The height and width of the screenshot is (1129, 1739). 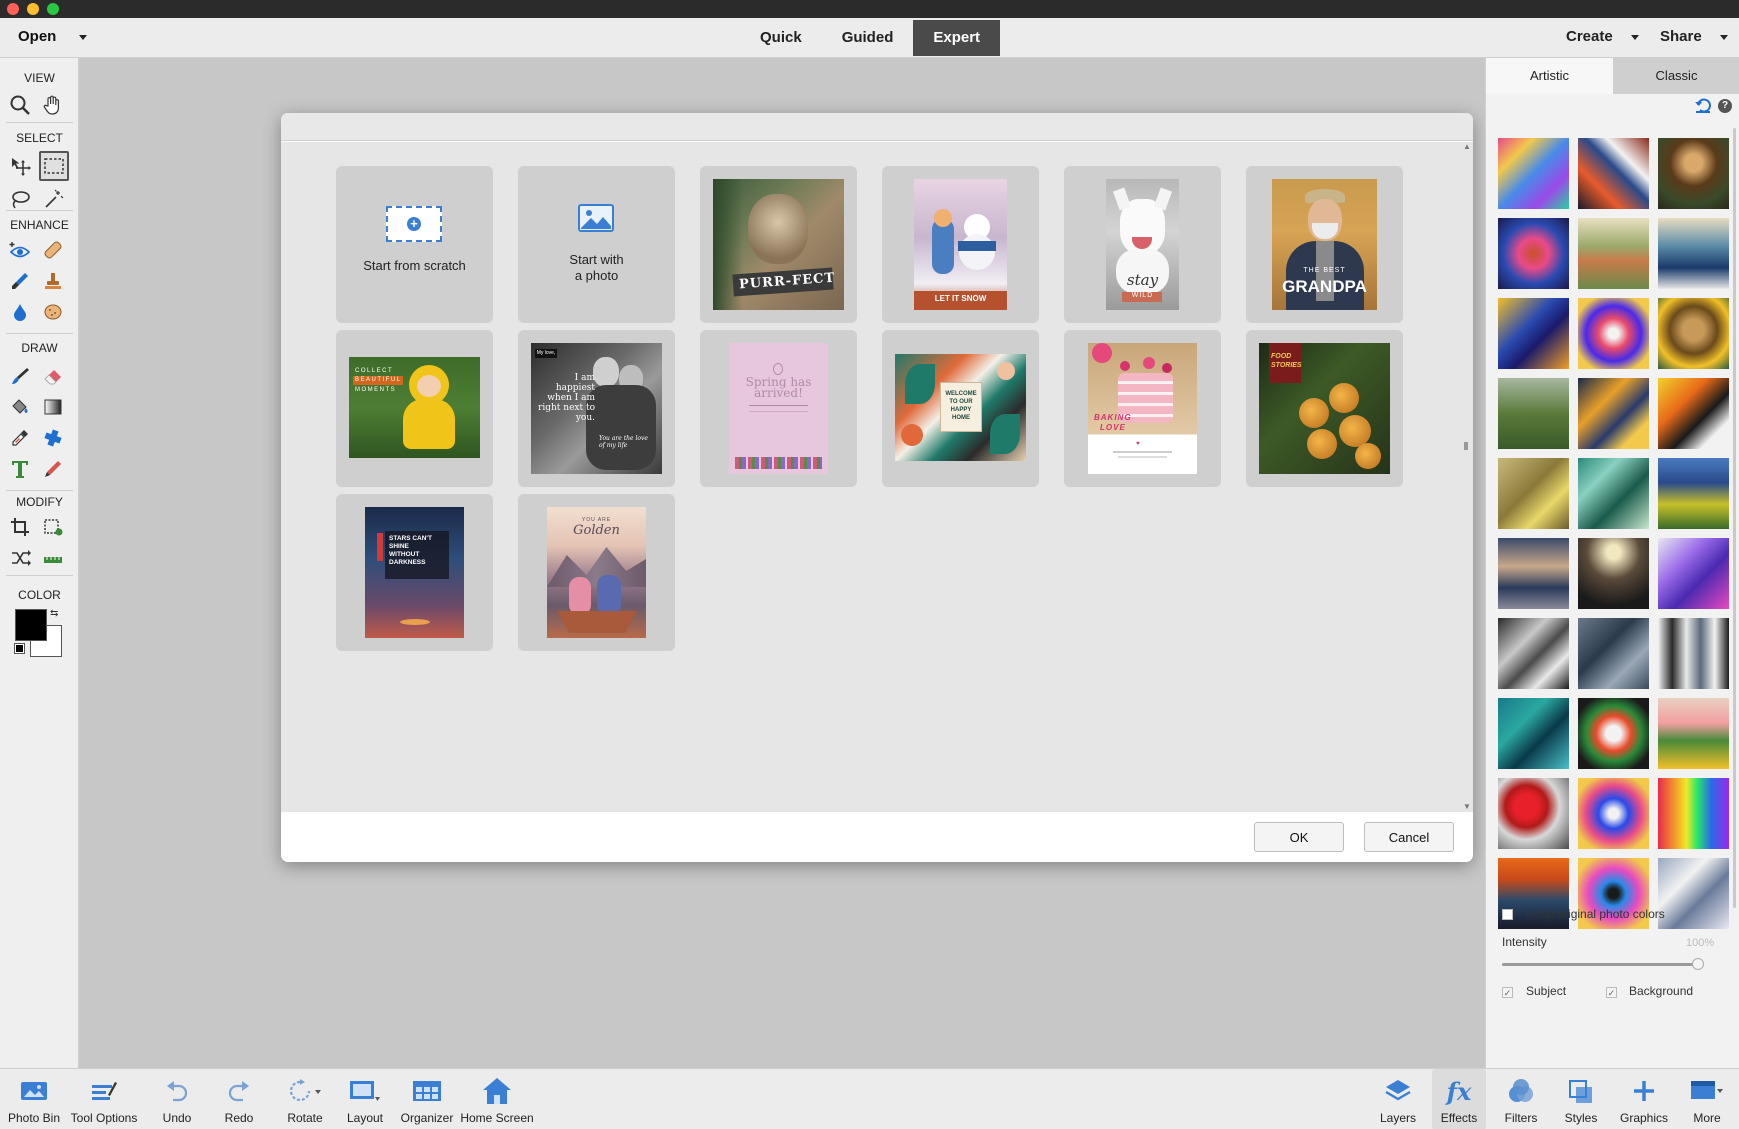 I want to click on redo-button: Redo, so click(x=239, y=1099).